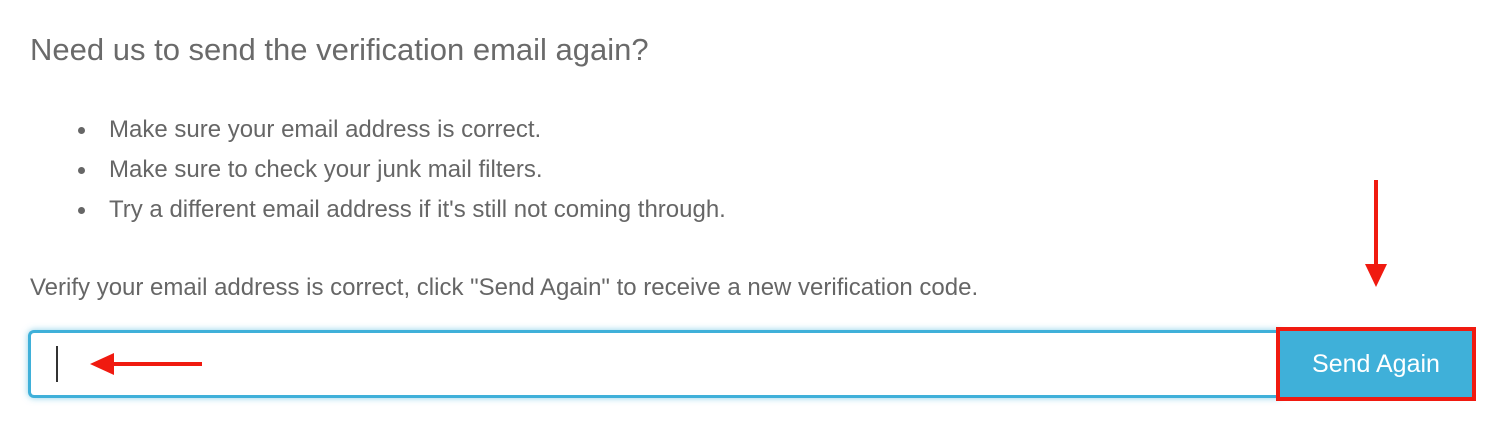  What do you see at coordinates (654, 364) in the screenshot?
I see `email-field` at bounding box center [654, 364].